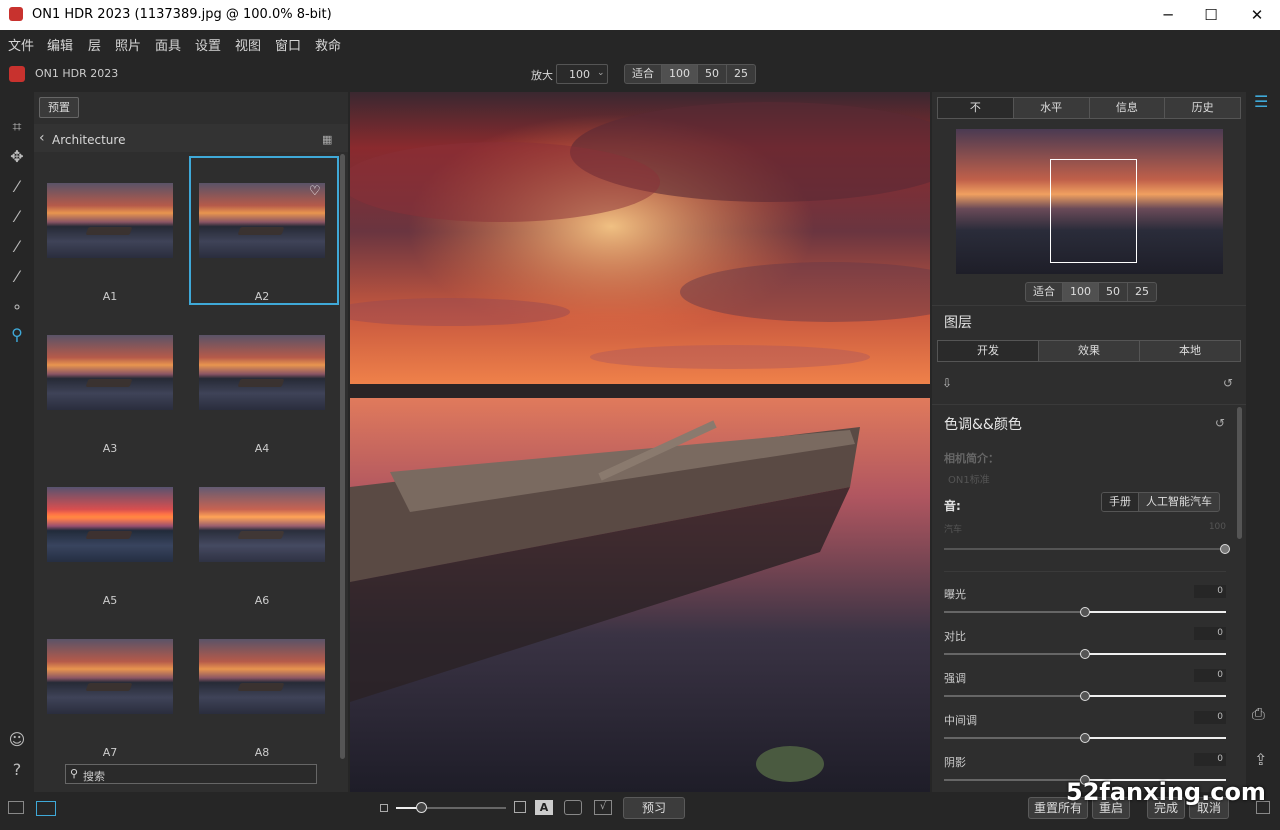  I want to click on layers-title: 图层, so click(958, 322).